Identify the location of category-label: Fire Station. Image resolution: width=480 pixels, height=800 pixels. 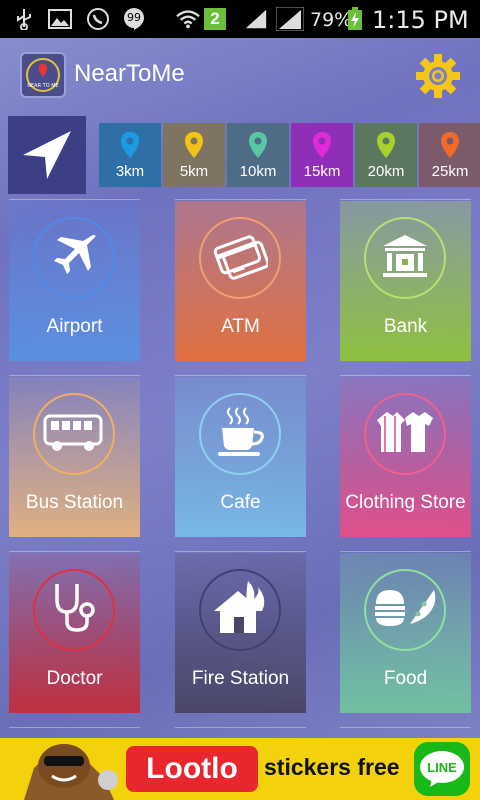
(240, 678).